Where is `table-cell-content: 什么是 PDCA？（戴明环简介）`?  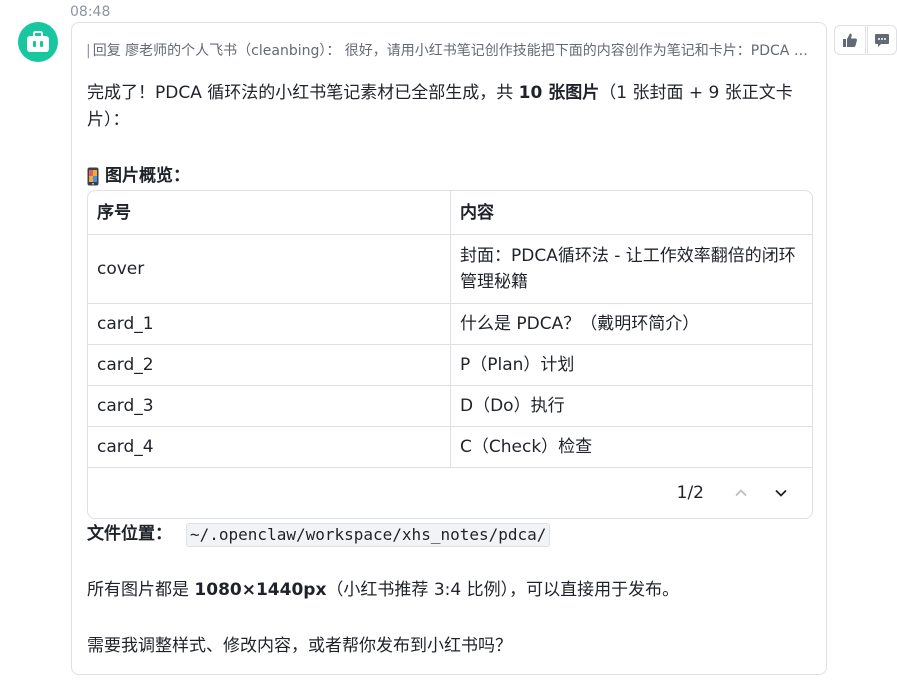
table-cell-content: 什么是 PDCA？（戴明环简介） is located at coordinates (631, 324).